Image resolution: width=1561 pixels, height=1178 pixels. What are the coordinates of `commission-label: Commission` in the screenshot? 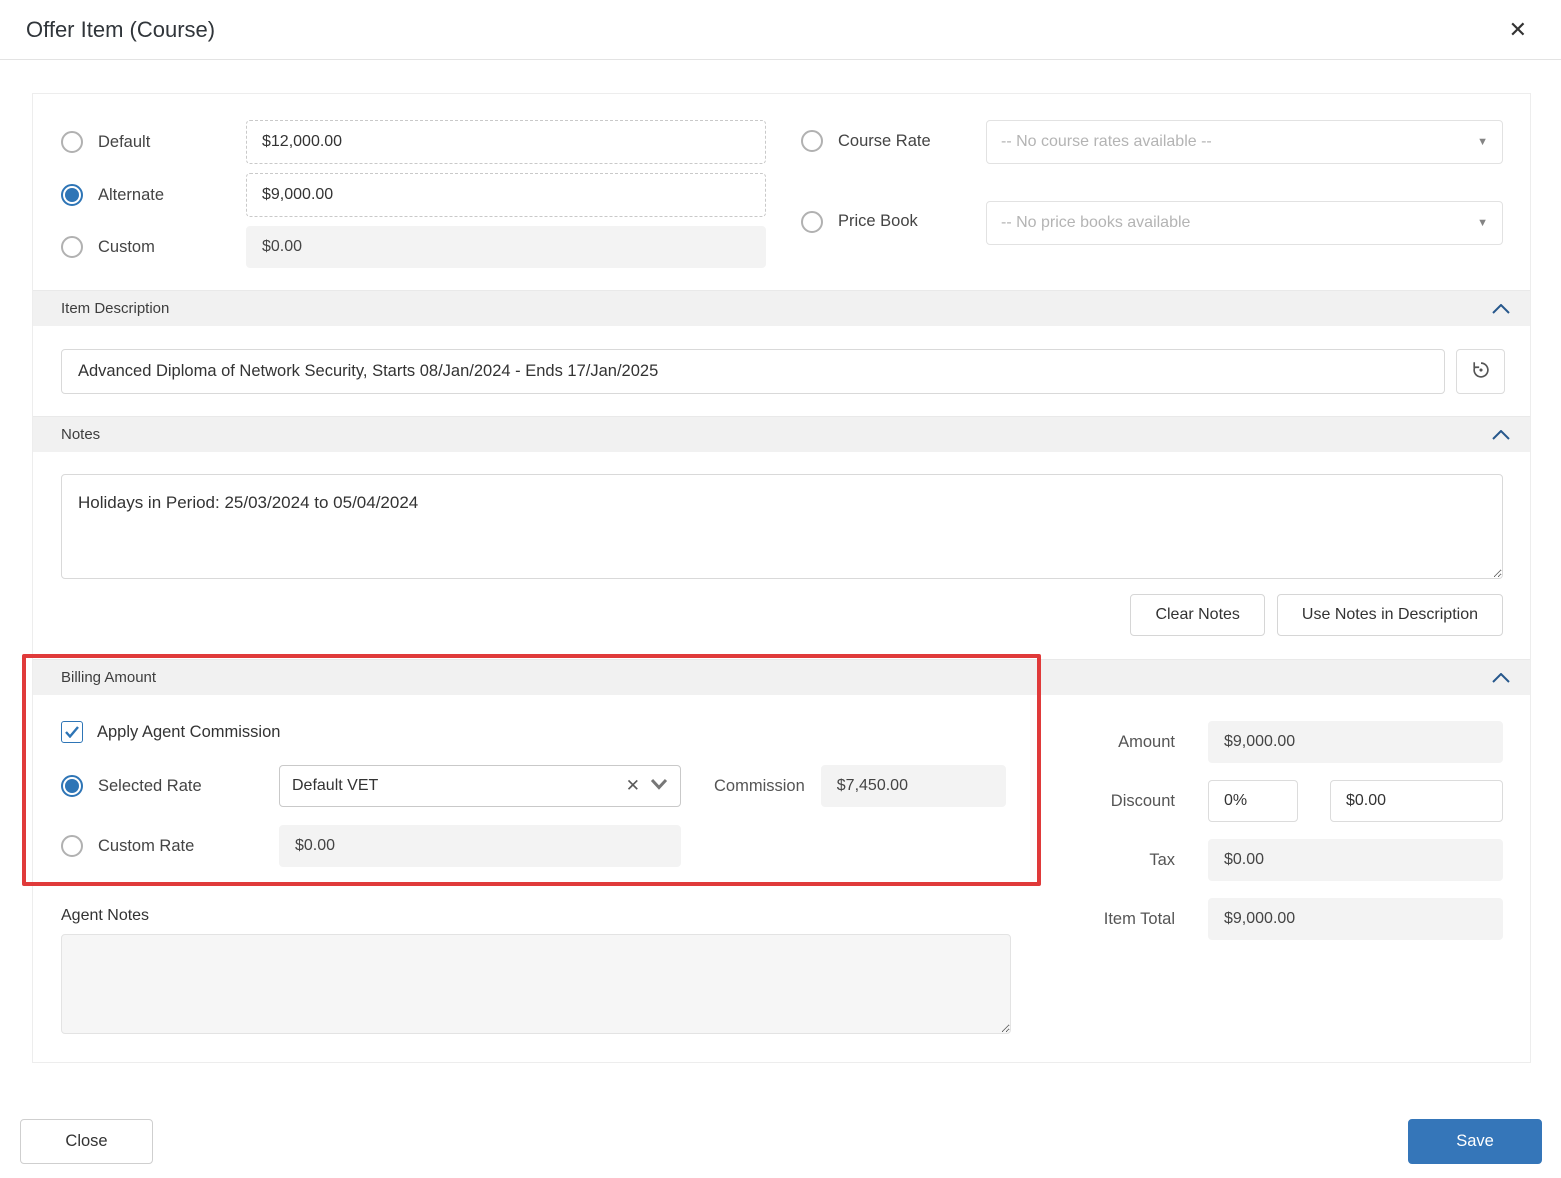 It's located at (759, 785).